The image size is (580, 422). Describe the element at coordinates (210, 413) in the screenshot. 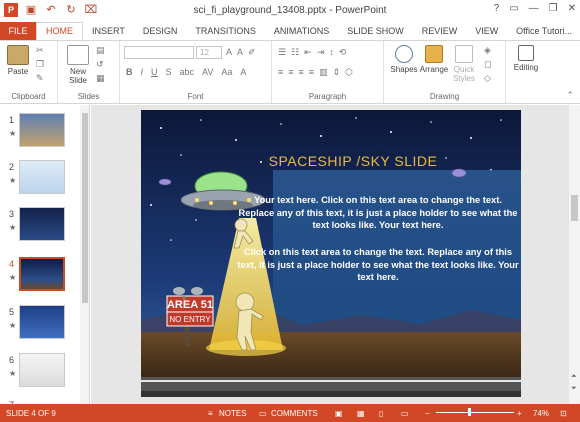

I see `notes-icon: ≡` at that location.